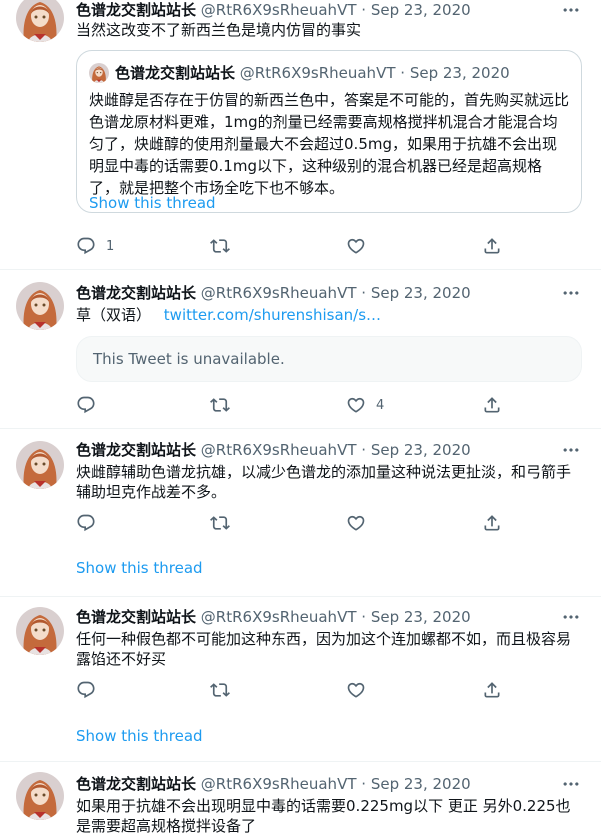  Describe the element at coordinates (219, 30) in the screenshot. I see `tweet-text: 当然这改变不了新西兰色是境内仿冒的事实` at that location.